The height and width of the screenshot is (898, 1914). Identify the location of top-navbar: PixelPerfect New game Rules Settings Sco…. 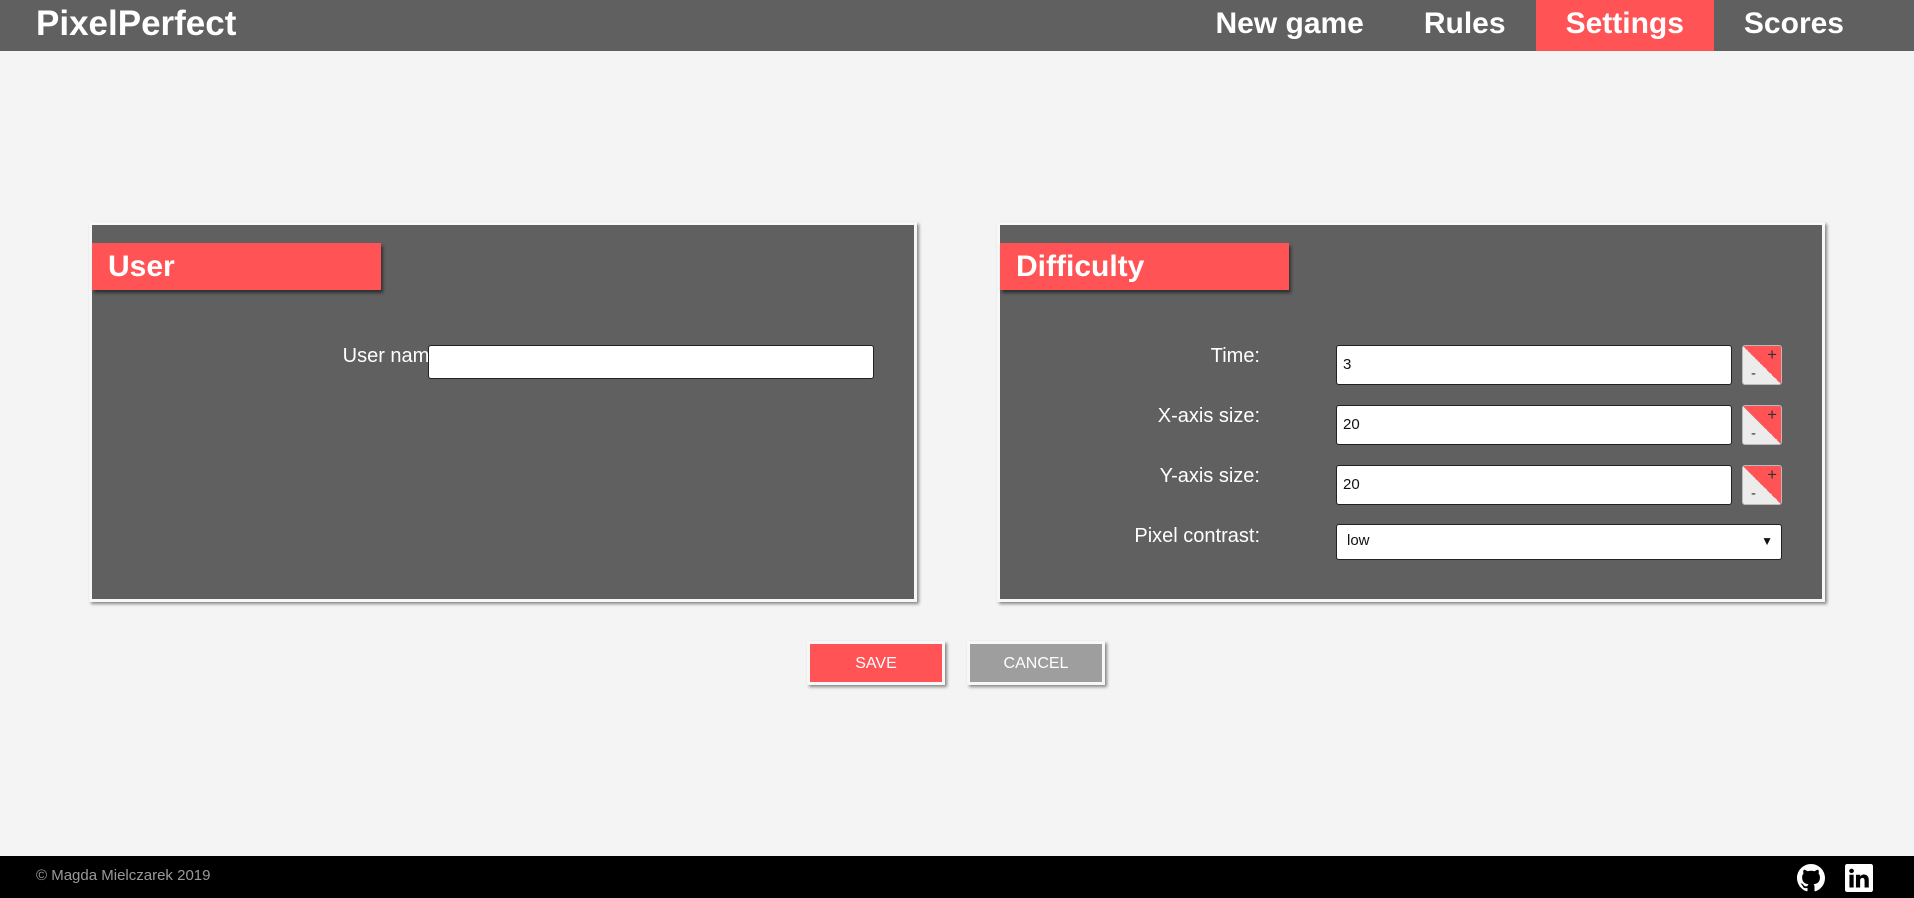
(957, 25).